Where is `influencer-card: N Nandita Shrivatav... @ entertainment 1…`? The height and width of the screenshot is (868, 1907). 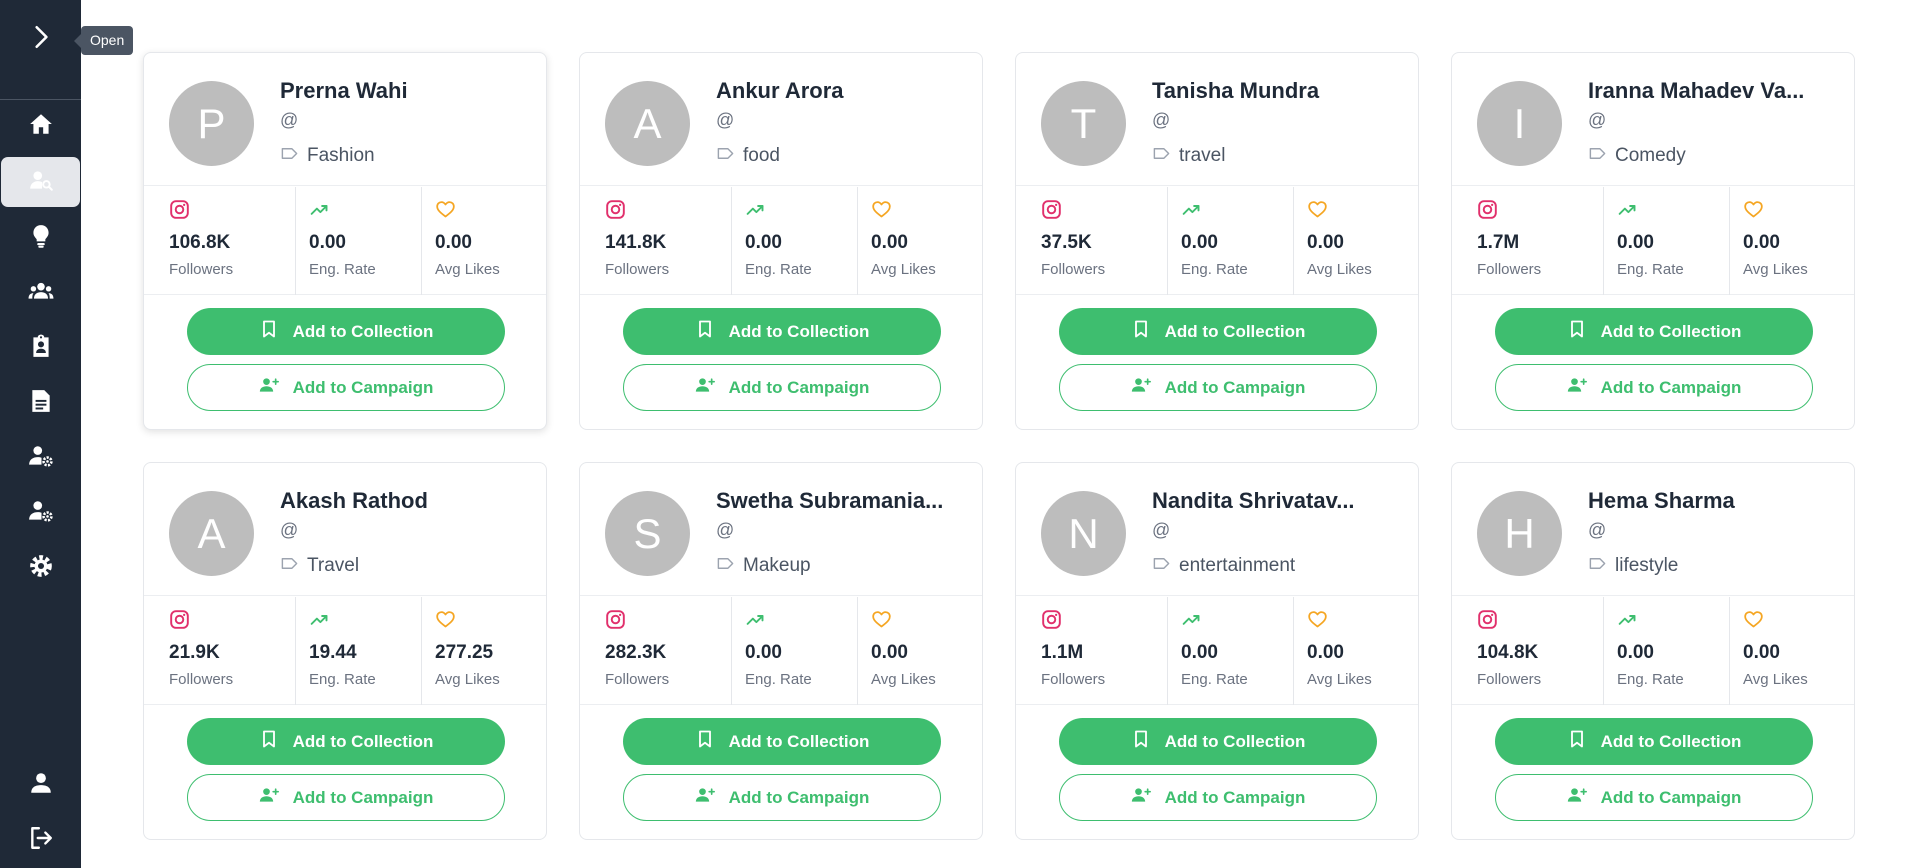
influencer-card: N Nandita Shrivatav... @ entertainment 1… is located at coordinates (1217, 651).